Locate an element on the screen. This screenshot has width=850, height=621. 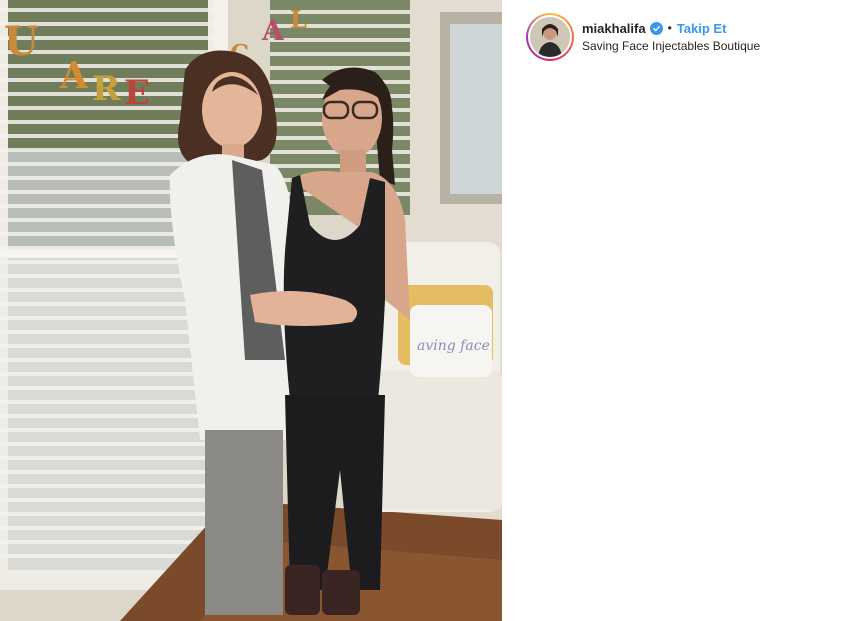
avatar is located at coordinates (550, 37).